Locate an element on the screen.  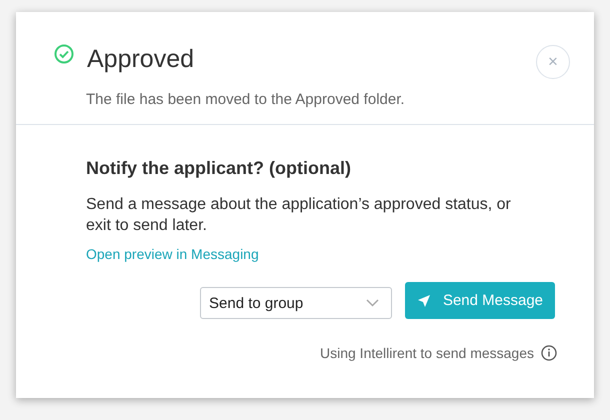
dialog-subtitle: The file has been moved to the Approved folder. is located at coordinates (246, 99).